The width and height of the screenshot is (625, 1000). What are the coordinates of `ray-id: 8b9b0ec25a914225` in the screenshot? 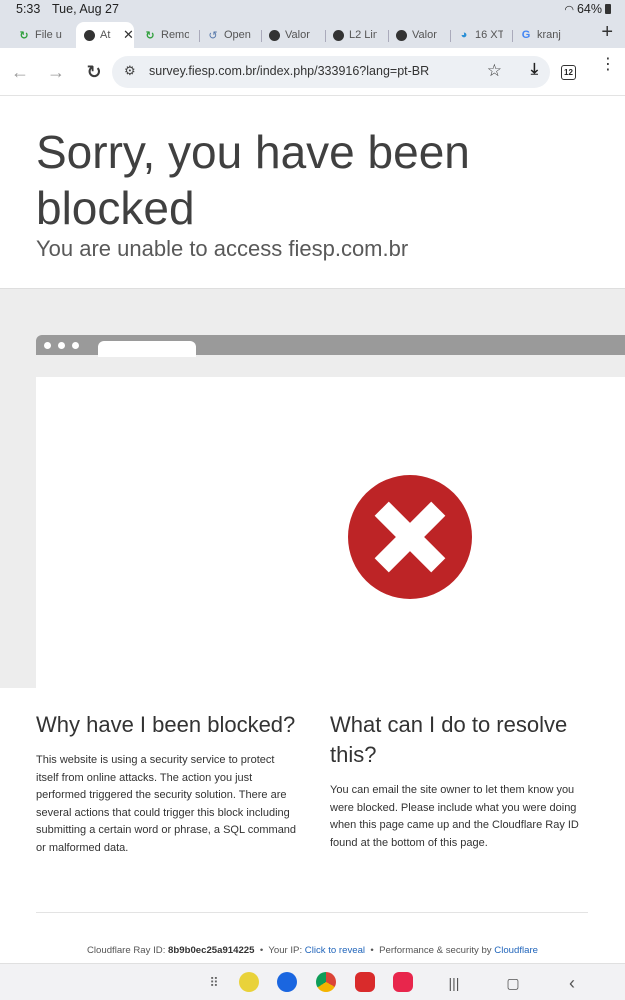 It's located at (211, 950).